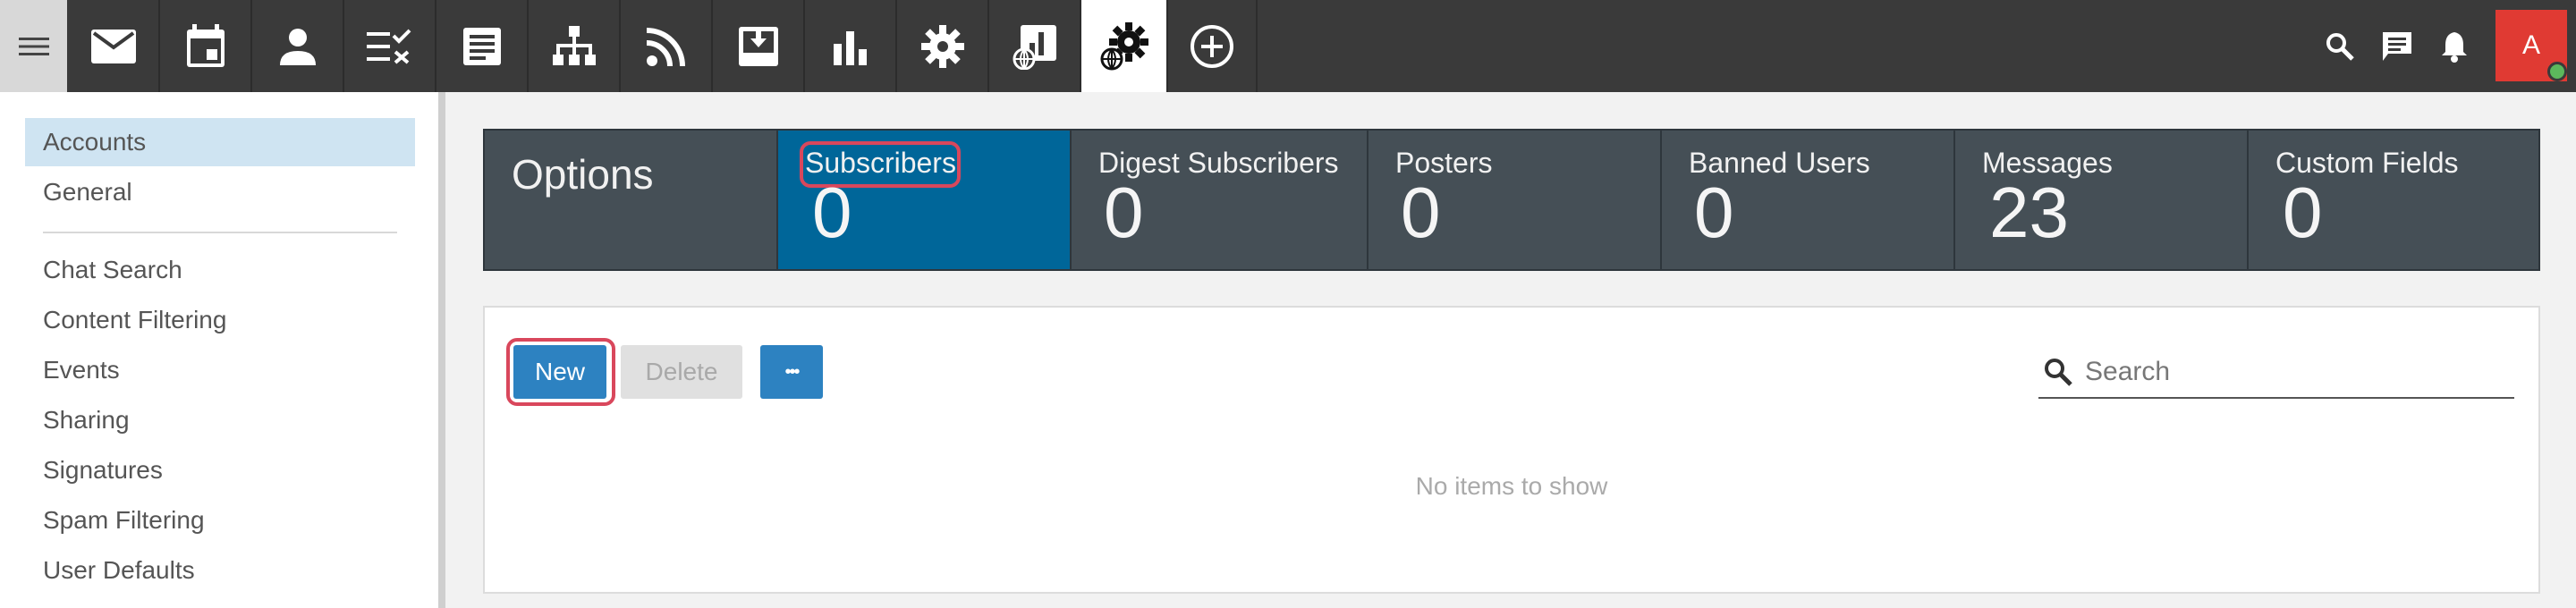 Image resolution: width=2576 pixels, height=608 pixels. What do you see at coordinates (86, 420) in the screenshot?
I see `sidebar-item-label: Sharing` at bounding box center [86, 420].